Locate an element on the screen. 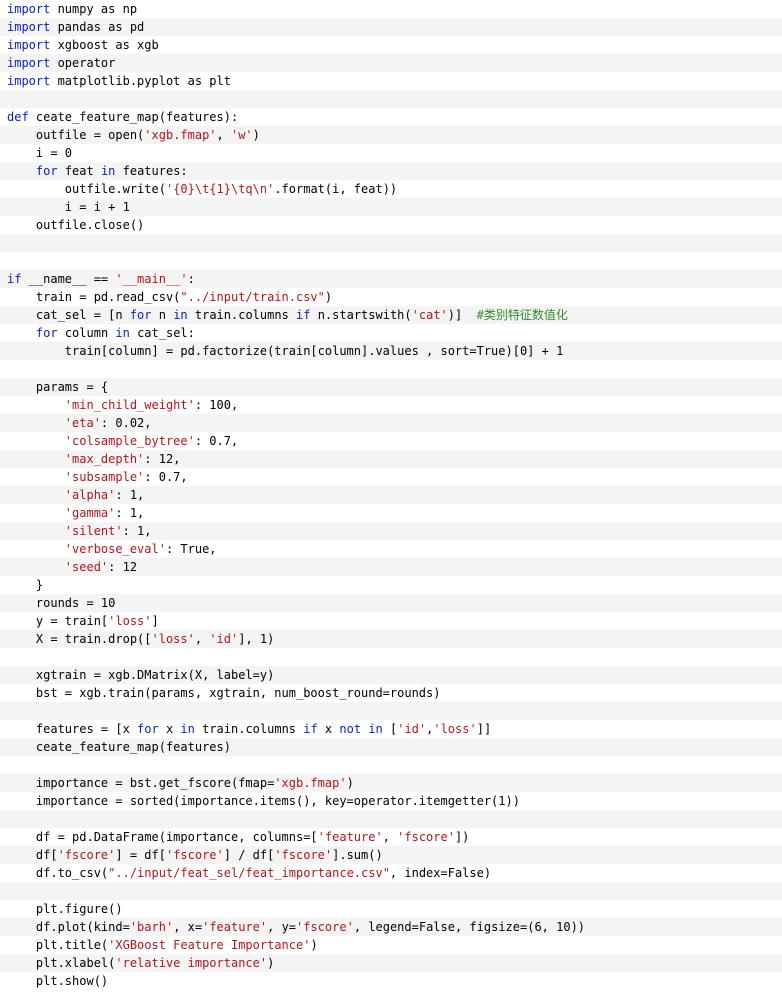 This screenshot has width=782, height=1000. code-text: pandas as pd is located at coordinates (97, 27).